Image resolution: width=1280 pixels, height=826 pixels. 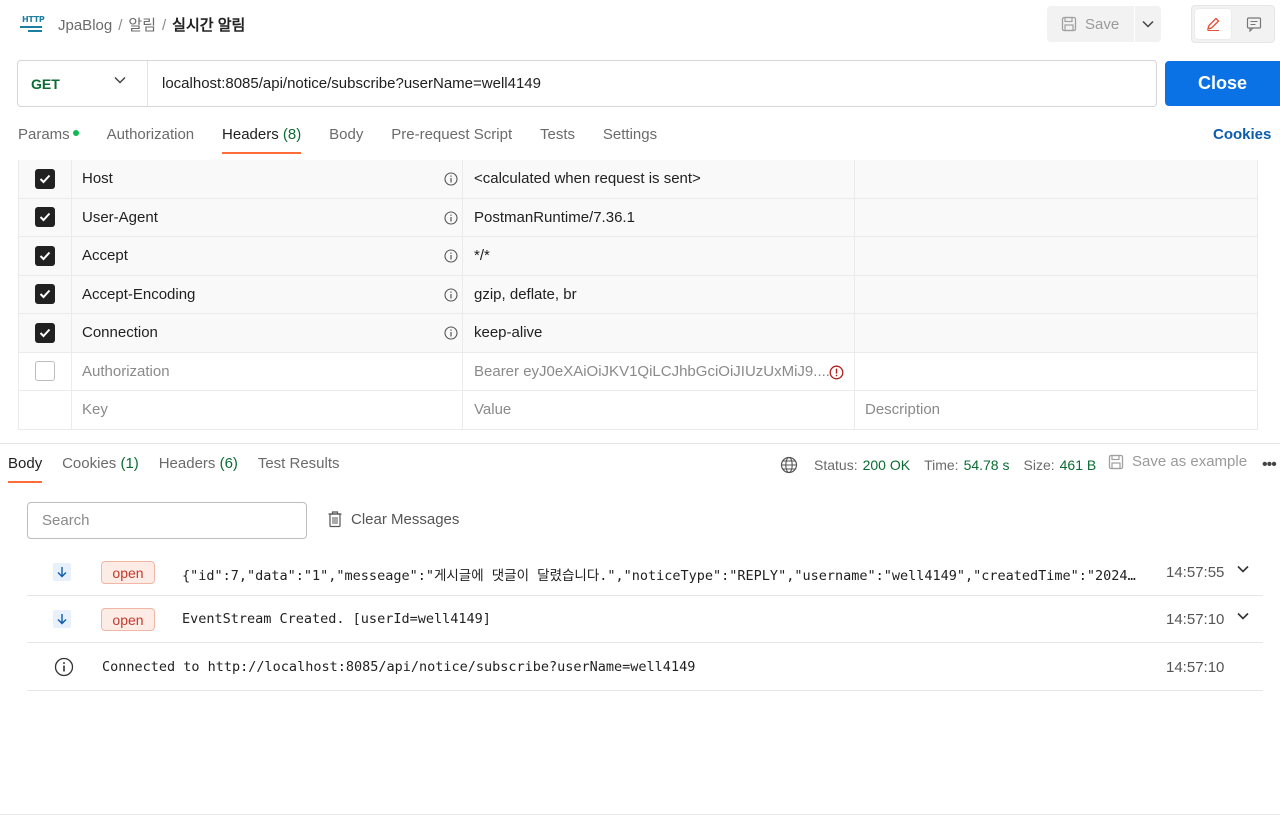 I want to click on table-row: Connection keep-alive, so click(x=638, y=333).